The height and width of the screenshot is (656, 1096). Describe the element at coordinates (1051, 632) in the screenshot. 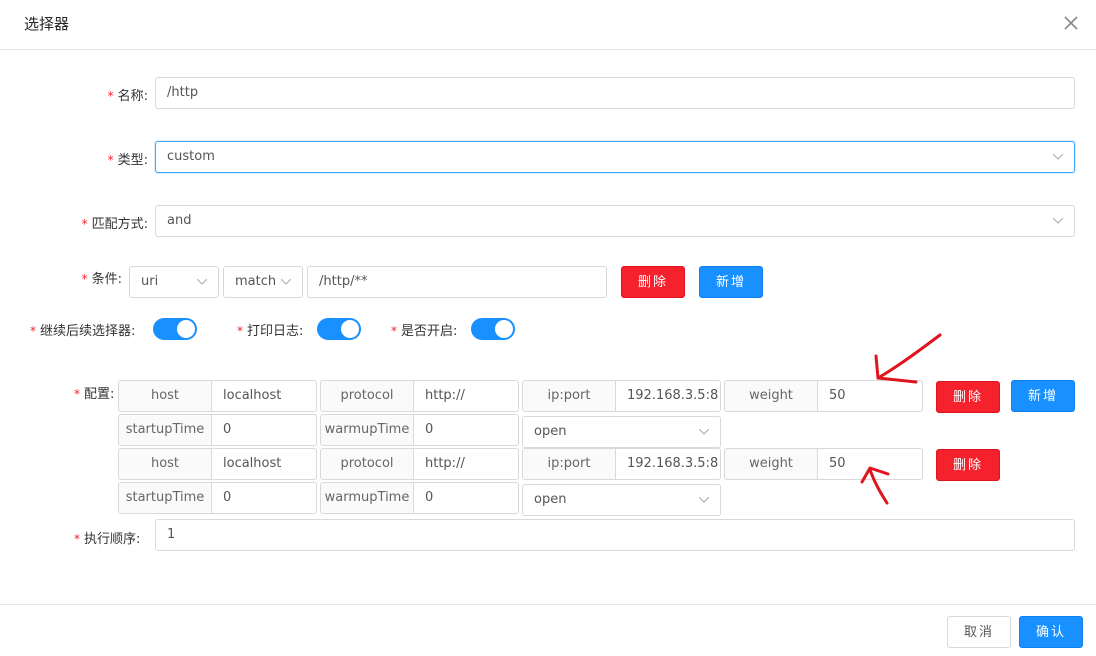

I see `confirm-button: 确认` at that location.